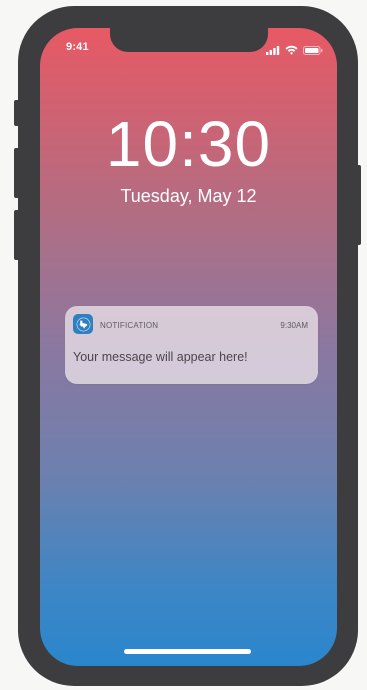  Describe the element at coordinates (313, 51) in the screenshot. I see `battery-icon` at that location.